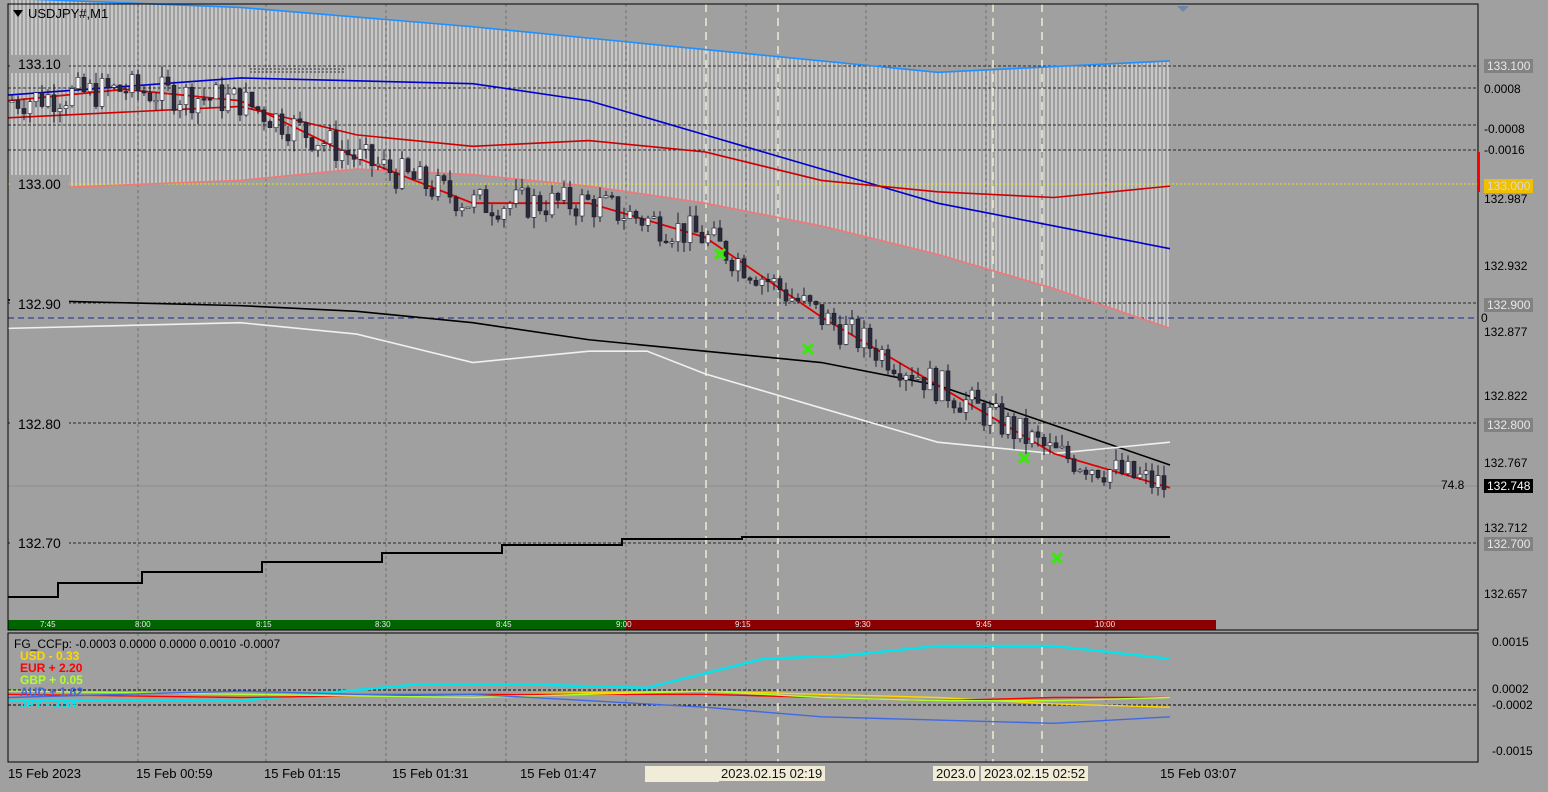  I want to click on chart-title: USDJPY#,M1, so click(68, 13).